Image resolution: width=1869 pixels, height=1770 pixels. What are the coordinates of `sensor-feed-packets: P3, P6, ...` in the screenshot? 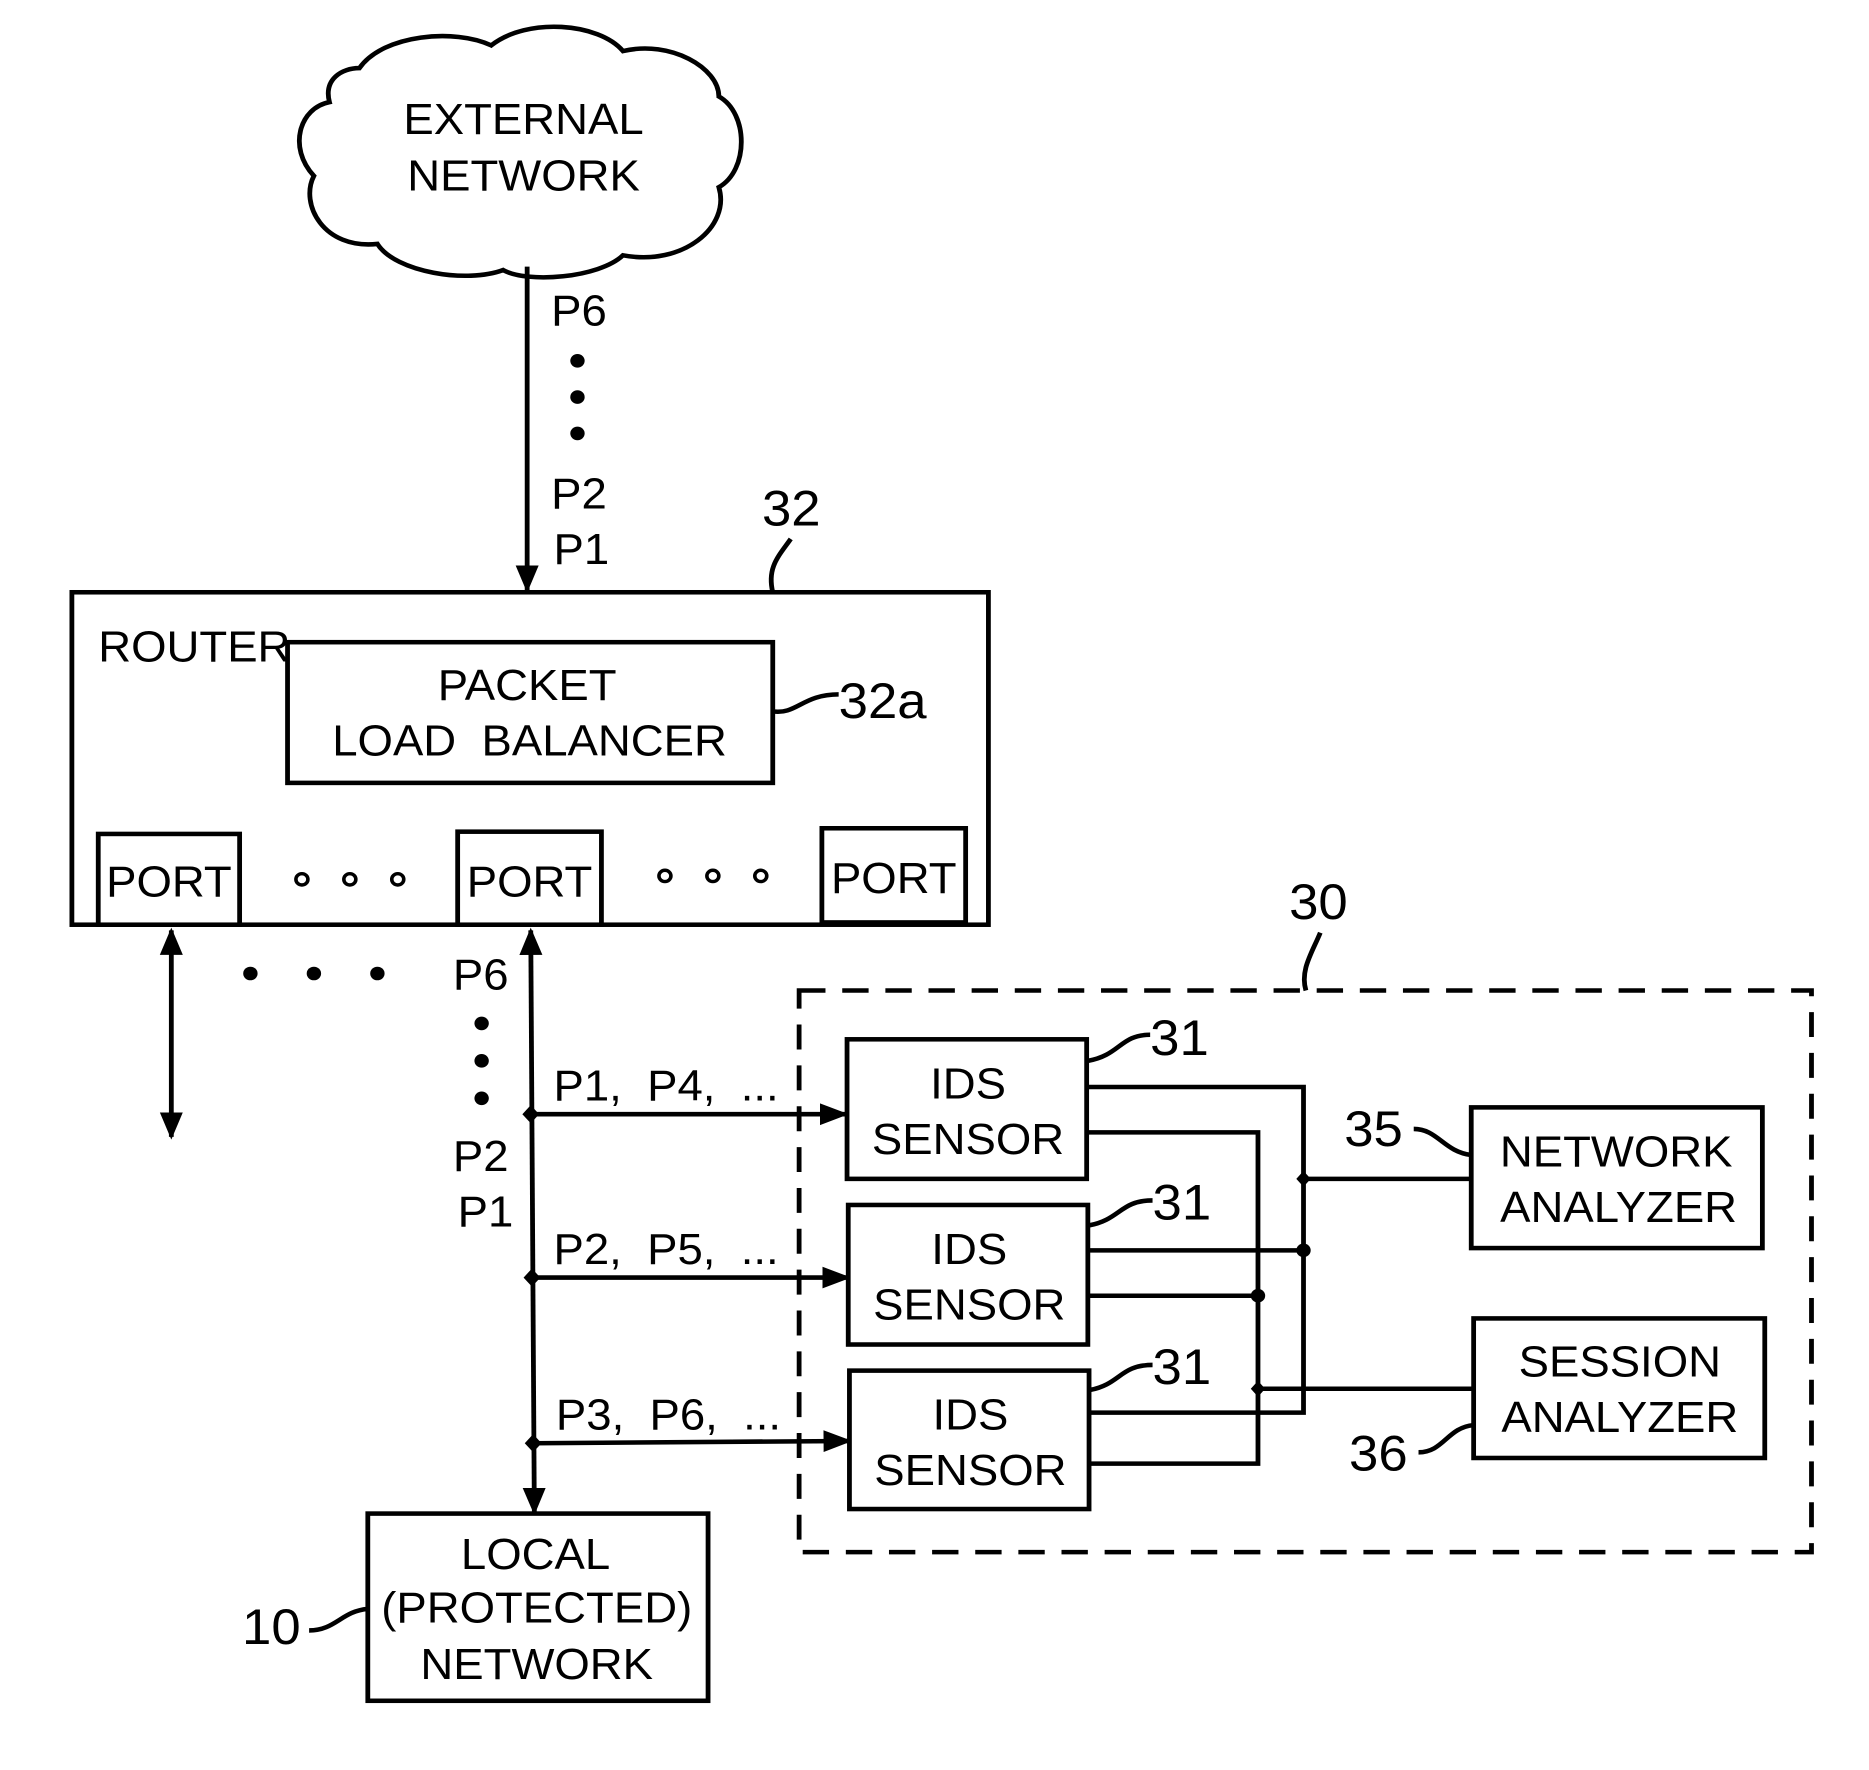 It's located at (668, 1416).